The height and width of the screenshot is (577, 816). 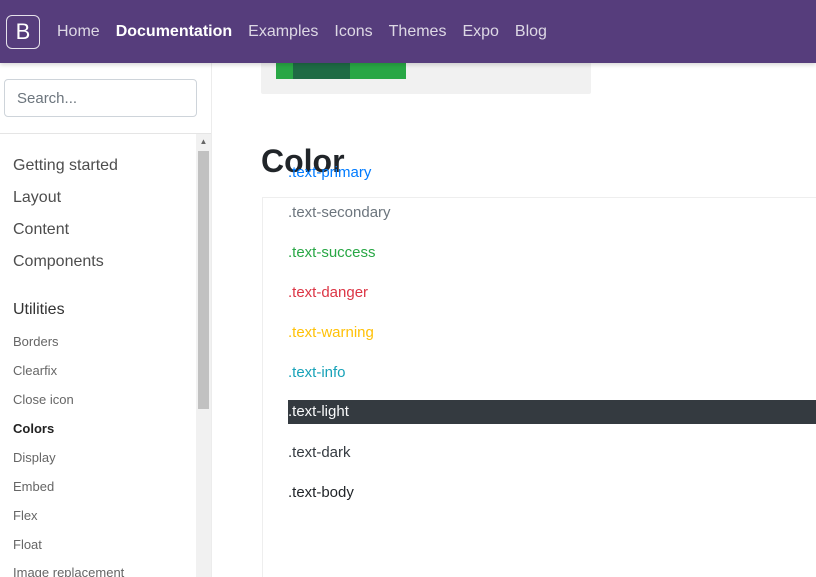 I want to click on color-class-text-secondary: .text-secondary, so click(x=339, y=212).